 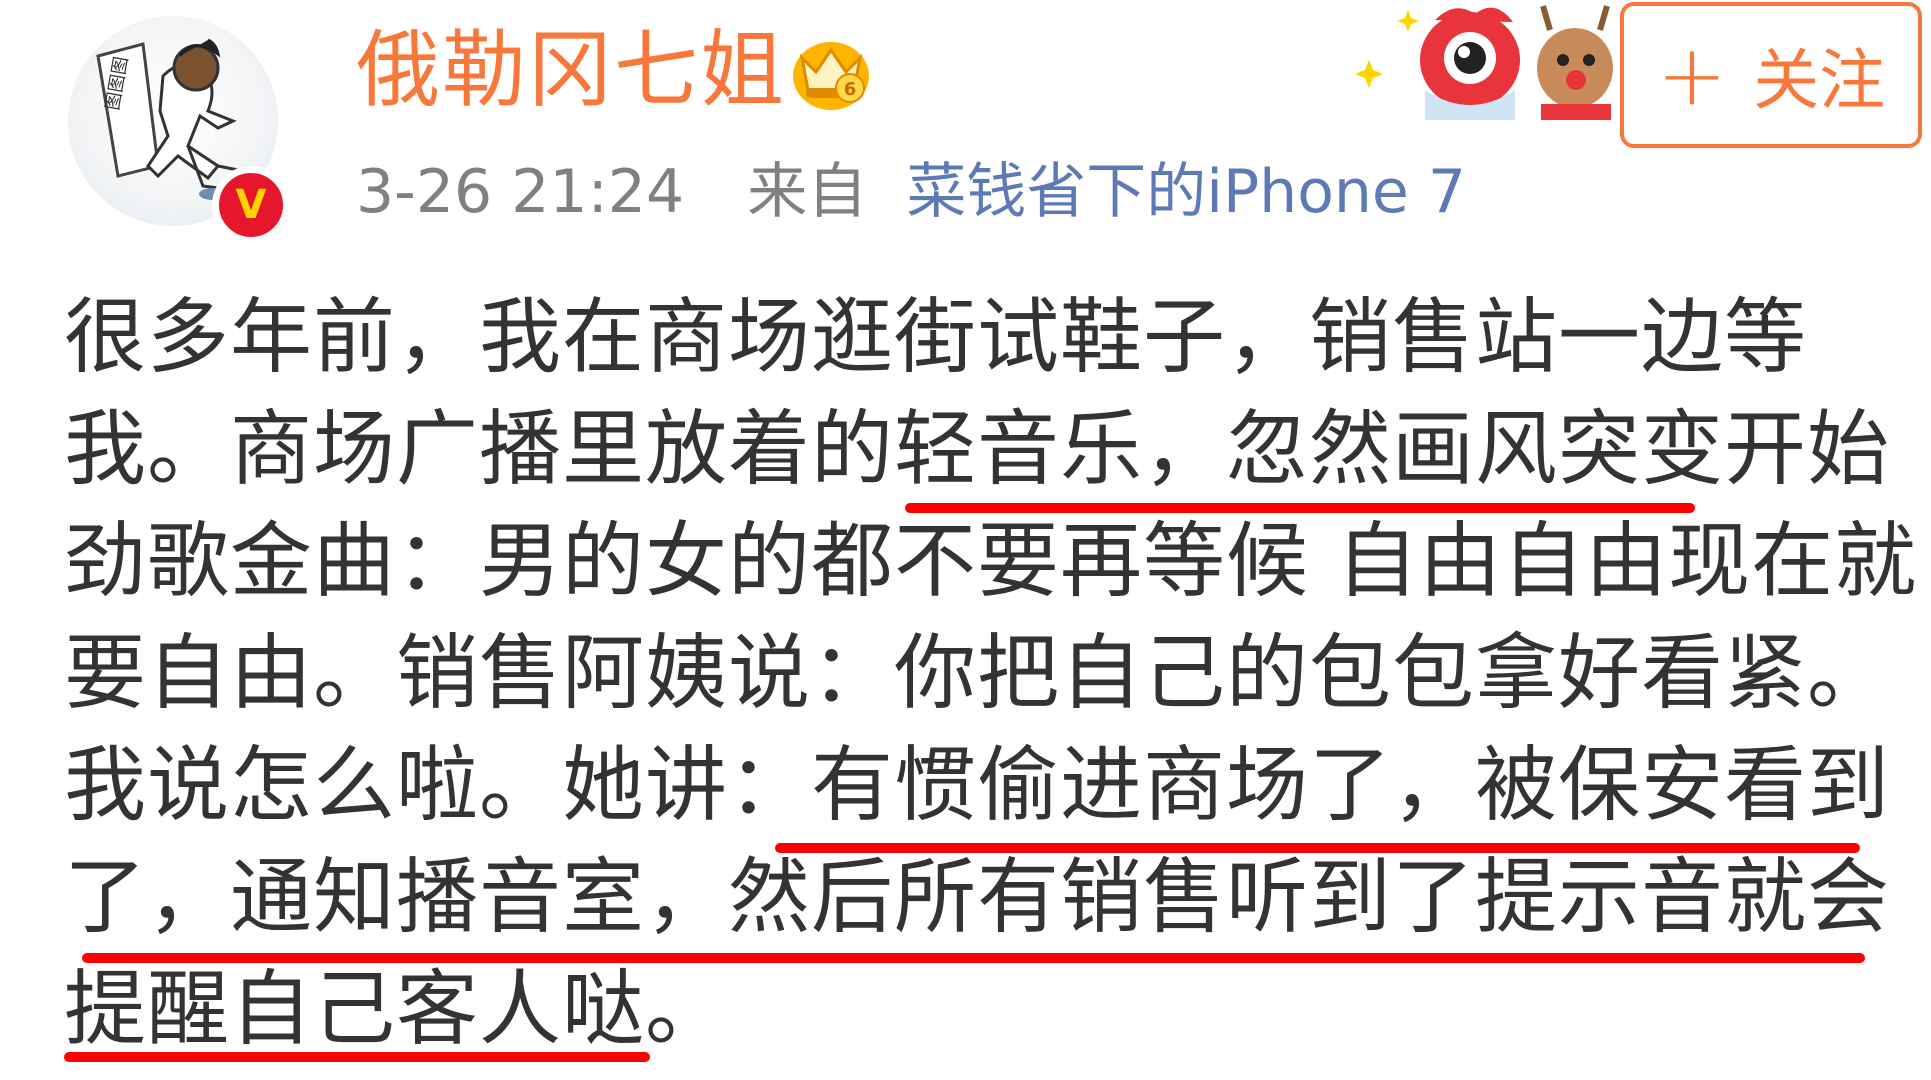 What do you see at coordinates (977, 897) in the screenshot?
I see `post-text-line: 了，通知播音室，然后所有销售听到了提示音就会` at bounding box center [977, 897].